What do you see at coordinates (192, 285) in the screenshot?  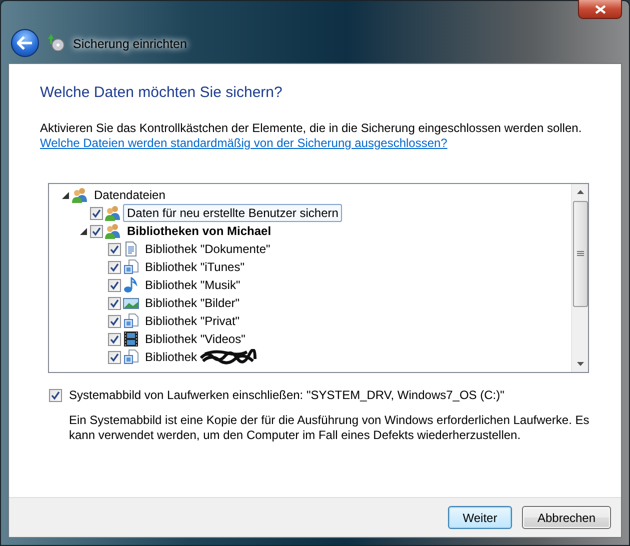 I see `tree-item: Bibliothek "Musik"` at bounding box center [192, 285].